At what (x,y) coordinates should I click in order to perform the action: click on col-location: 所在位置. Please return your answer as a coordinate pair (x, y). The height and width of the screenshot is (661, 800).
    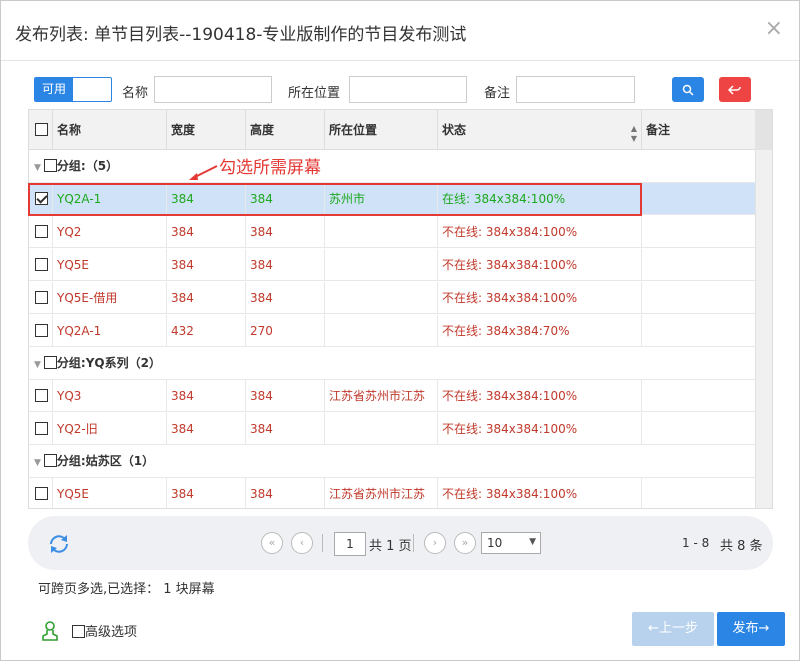
    Looking at the image, I should click on (381, 130).